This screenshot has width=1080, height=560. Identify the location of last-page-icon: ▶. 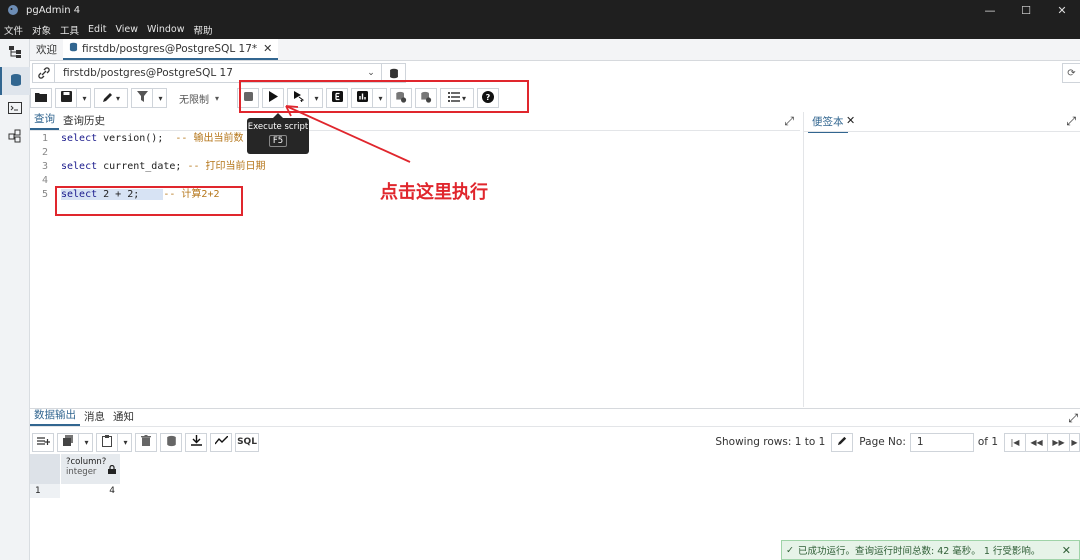
(1074, 442).